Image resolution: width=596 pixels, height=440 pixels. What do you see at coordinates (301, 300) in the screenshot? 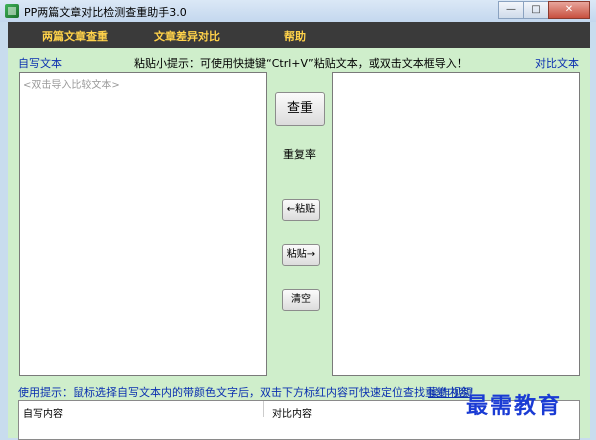
I see `clear-button: 清空` at bounding box center [301, 300].